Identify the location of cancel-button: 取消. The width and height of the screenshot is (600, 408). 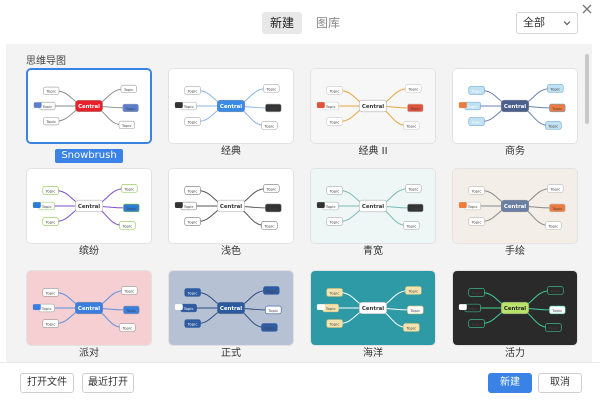
(560, 383).